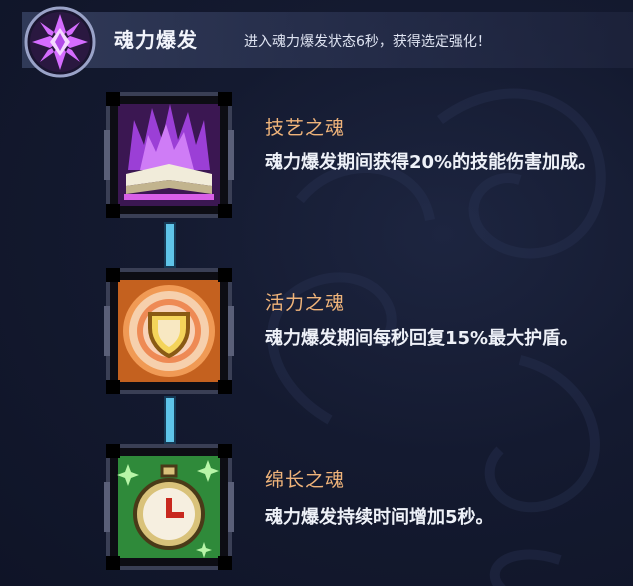  Describe the element at coordinates (305, 480) in the screenshot. I see `skill-name: 绵长之魂` at that location.